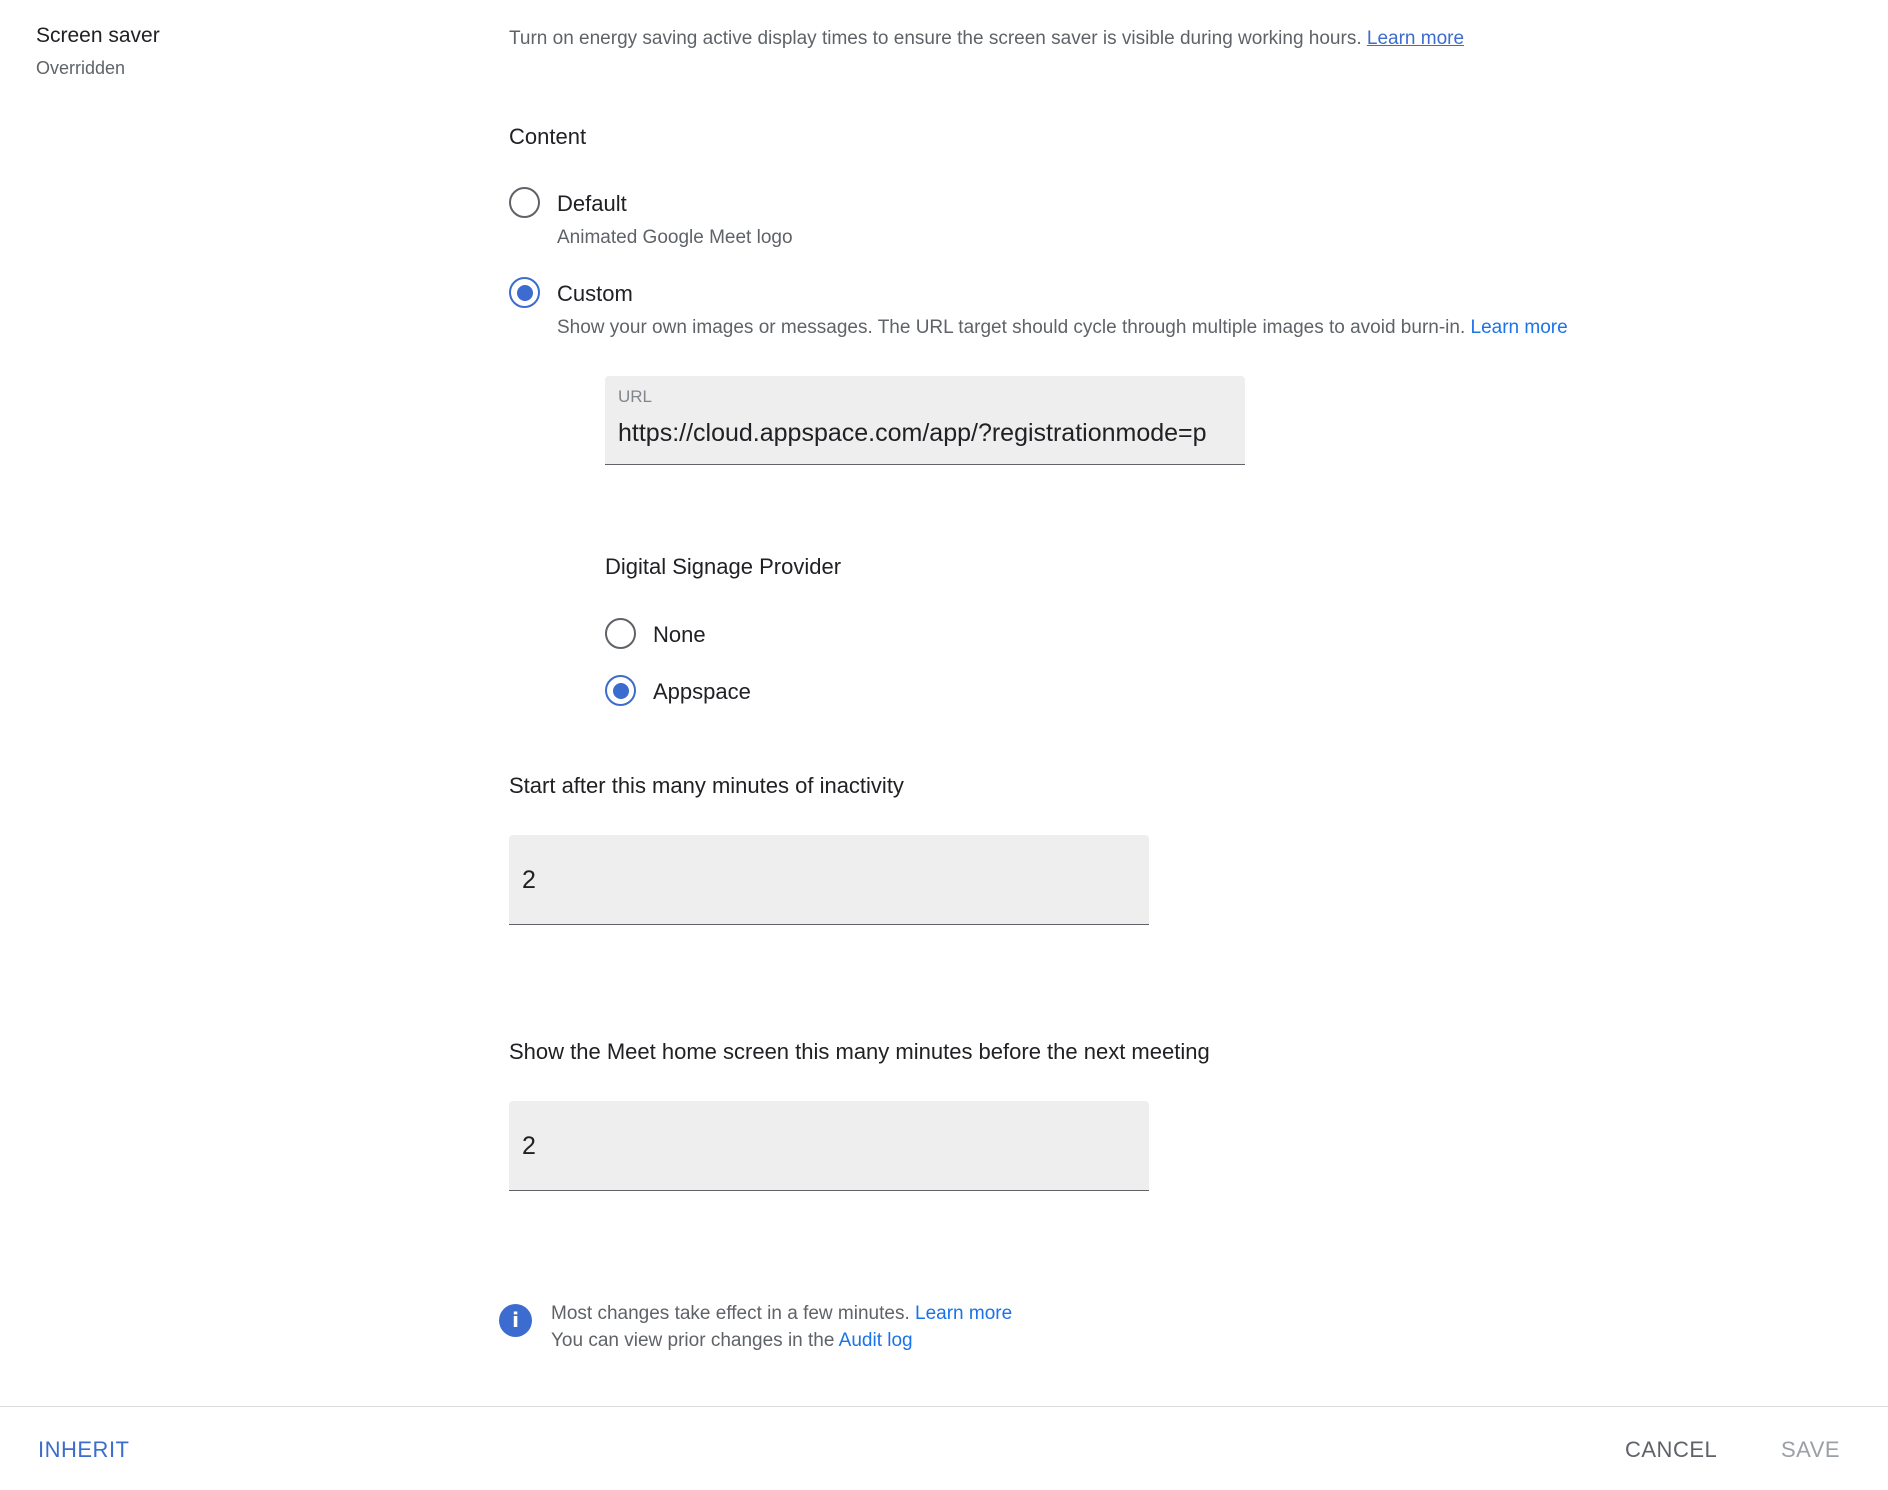 Image resolution: width=1888 pixels, height=1490 pixels. Describe the element at coordinates (524, 202) in the screenshot. I see `radio-default` at that location.